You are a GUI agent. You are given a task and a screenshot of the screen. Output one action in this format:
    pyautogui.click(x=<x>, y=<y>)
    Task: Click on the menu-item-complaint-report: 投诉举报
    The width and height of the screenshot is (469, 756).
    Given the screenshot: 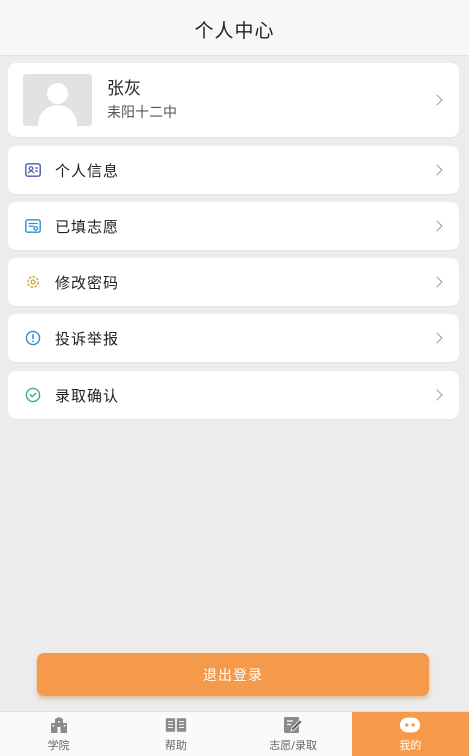 What is the action you would take?
    pyautogui.click(x=233, y=338)
    